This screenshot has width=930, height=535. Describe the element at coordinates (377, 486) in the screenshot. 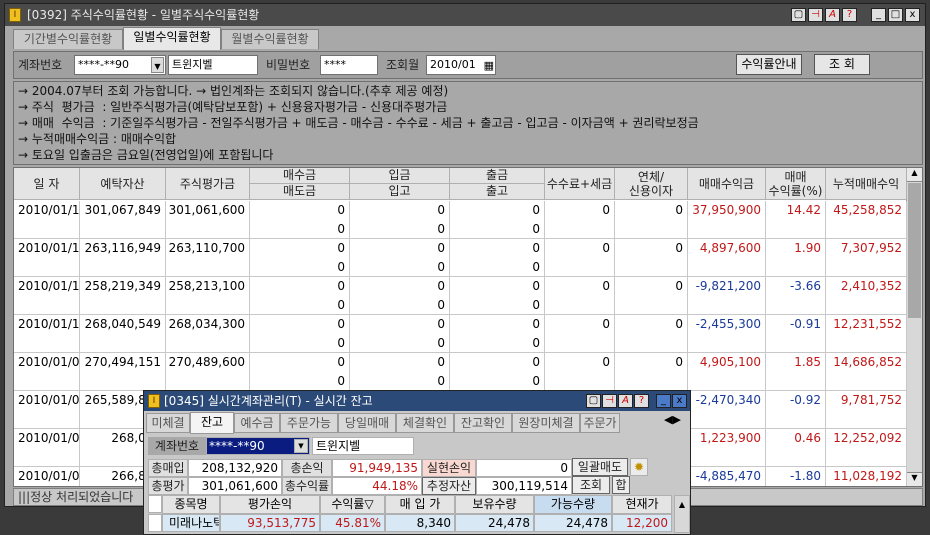

I see `total-rate-value: 44.18%` at that location.